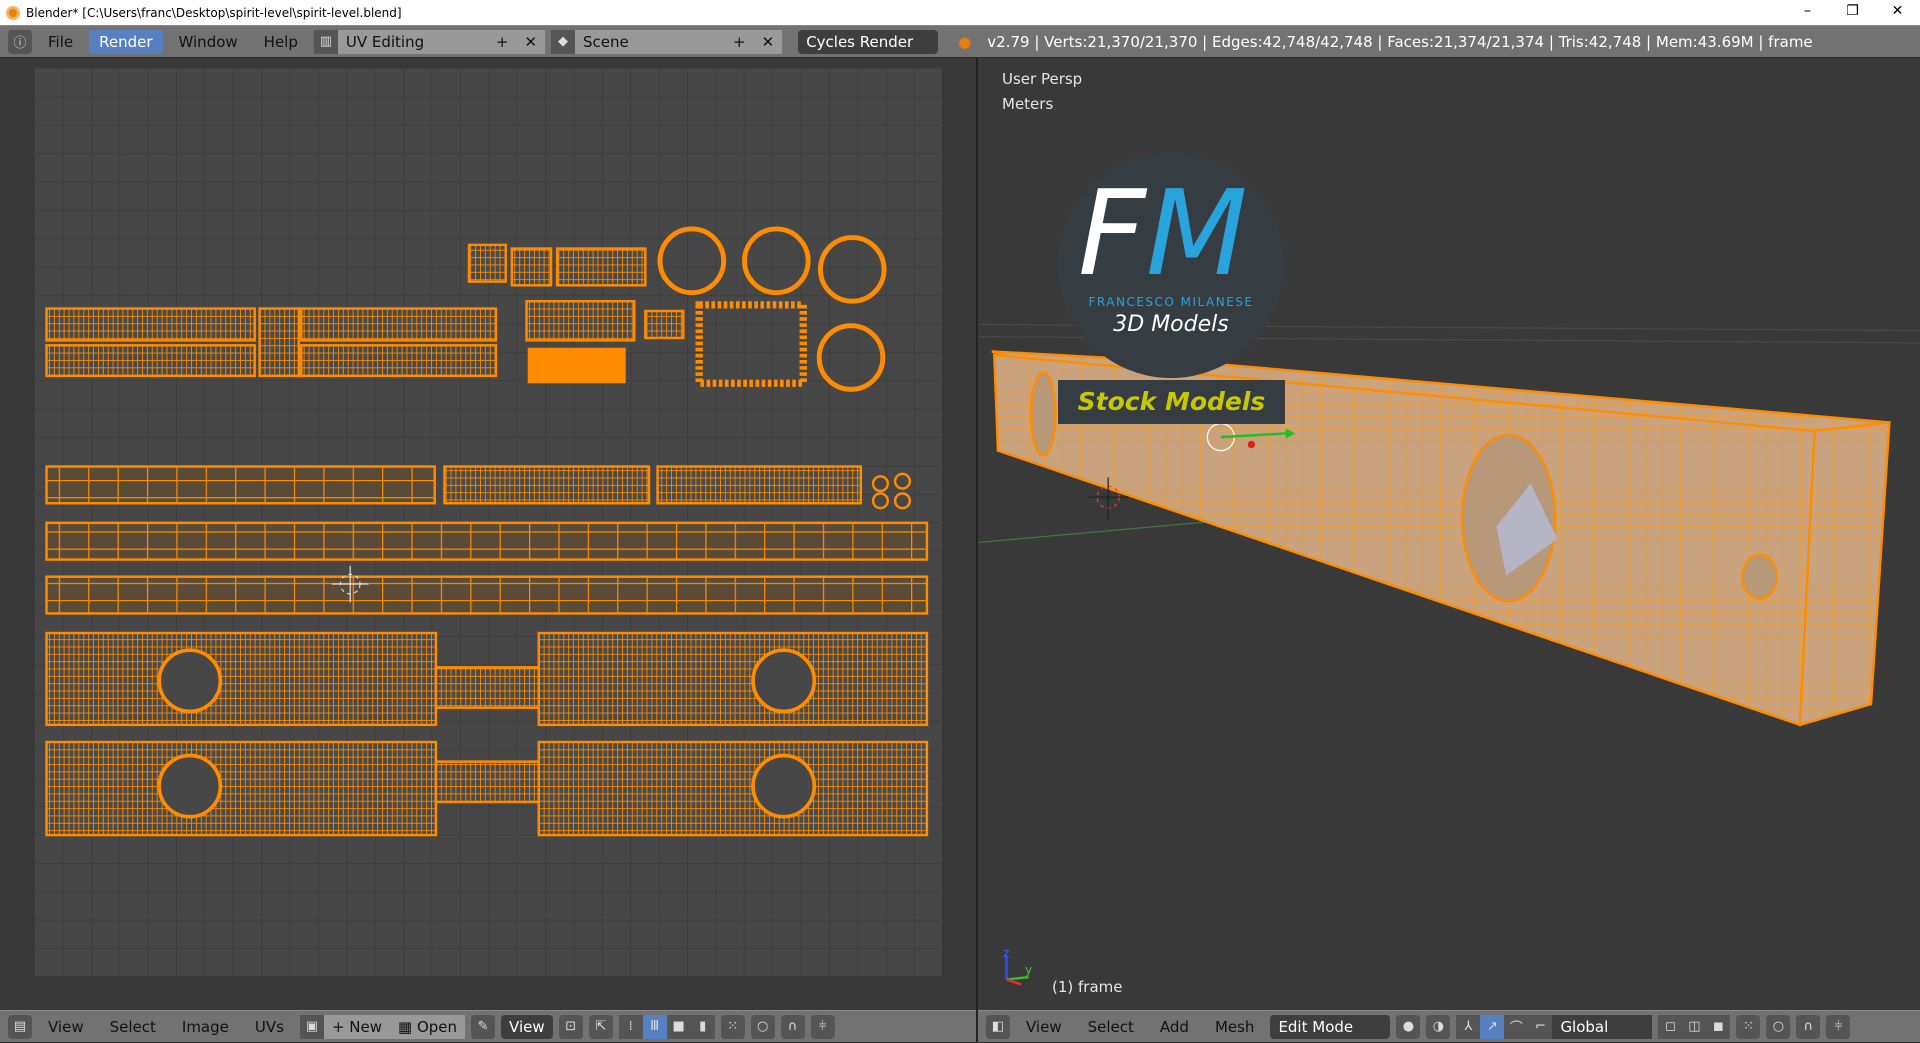  I want to click on frame-label: (1) frame, so click(1087, 987).